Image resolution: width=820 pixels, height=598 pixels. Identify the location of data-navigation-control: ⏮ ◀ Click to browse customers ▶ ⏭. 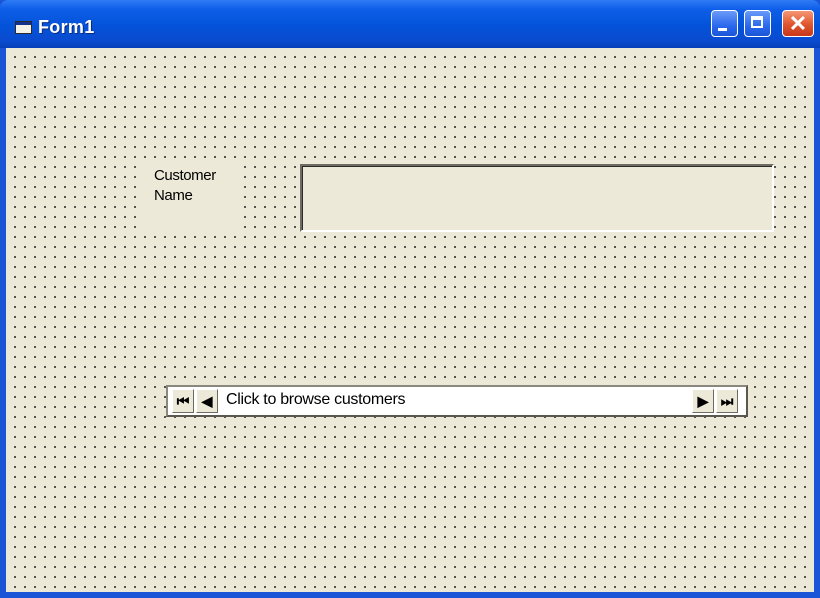
(457, 401).